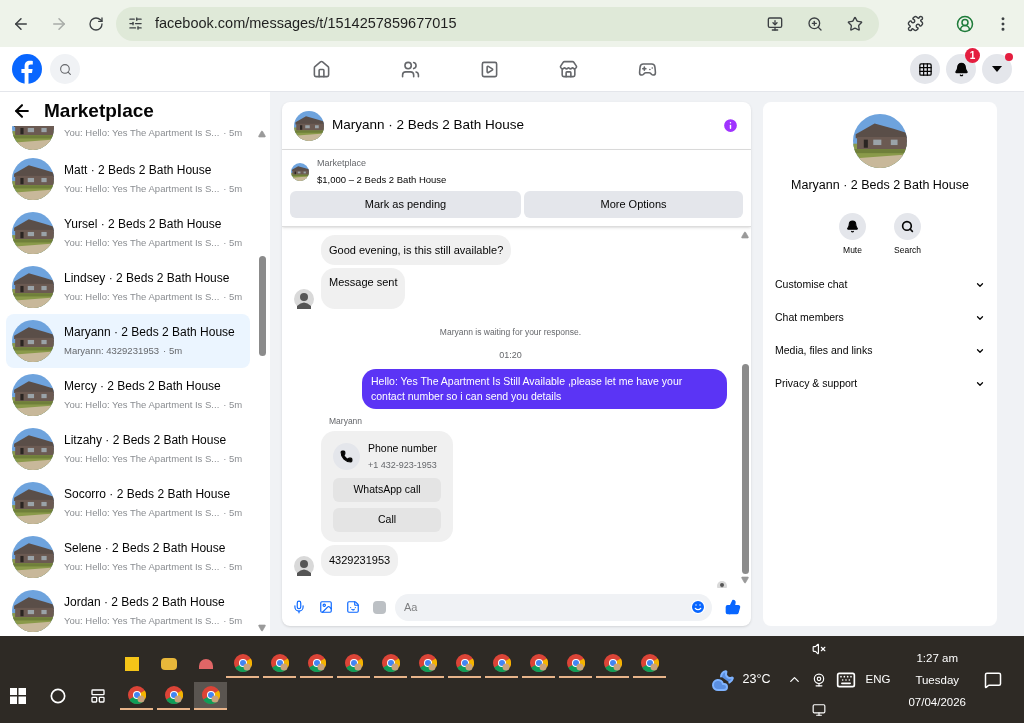 This screenshot has height=723, width=1024. Describe the element at coordinates (416, 250) in the screenshot. I see `message-bubble: Good evening, is this still available?` at that location.